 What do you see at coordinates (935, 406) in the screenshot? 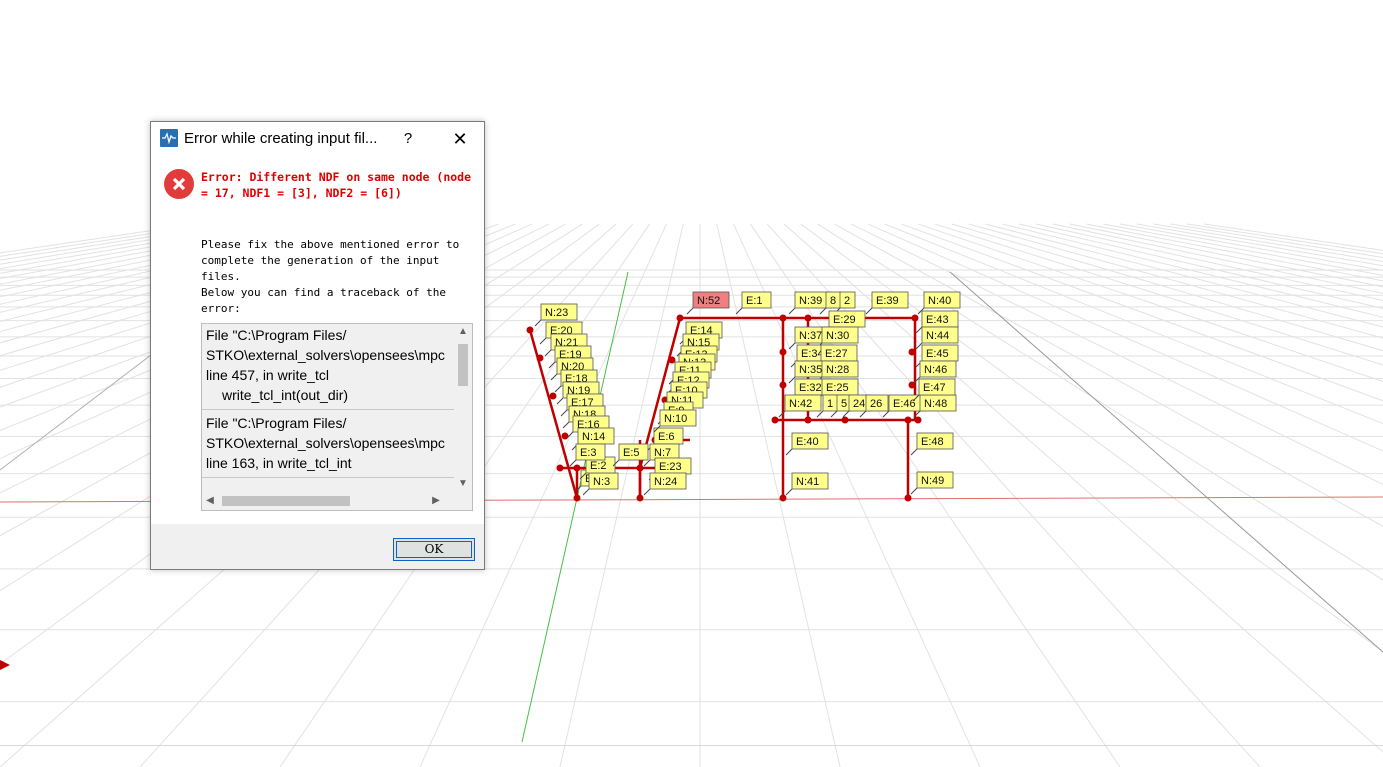
I see `model-label: N:48` at bounding box center [935, 406].